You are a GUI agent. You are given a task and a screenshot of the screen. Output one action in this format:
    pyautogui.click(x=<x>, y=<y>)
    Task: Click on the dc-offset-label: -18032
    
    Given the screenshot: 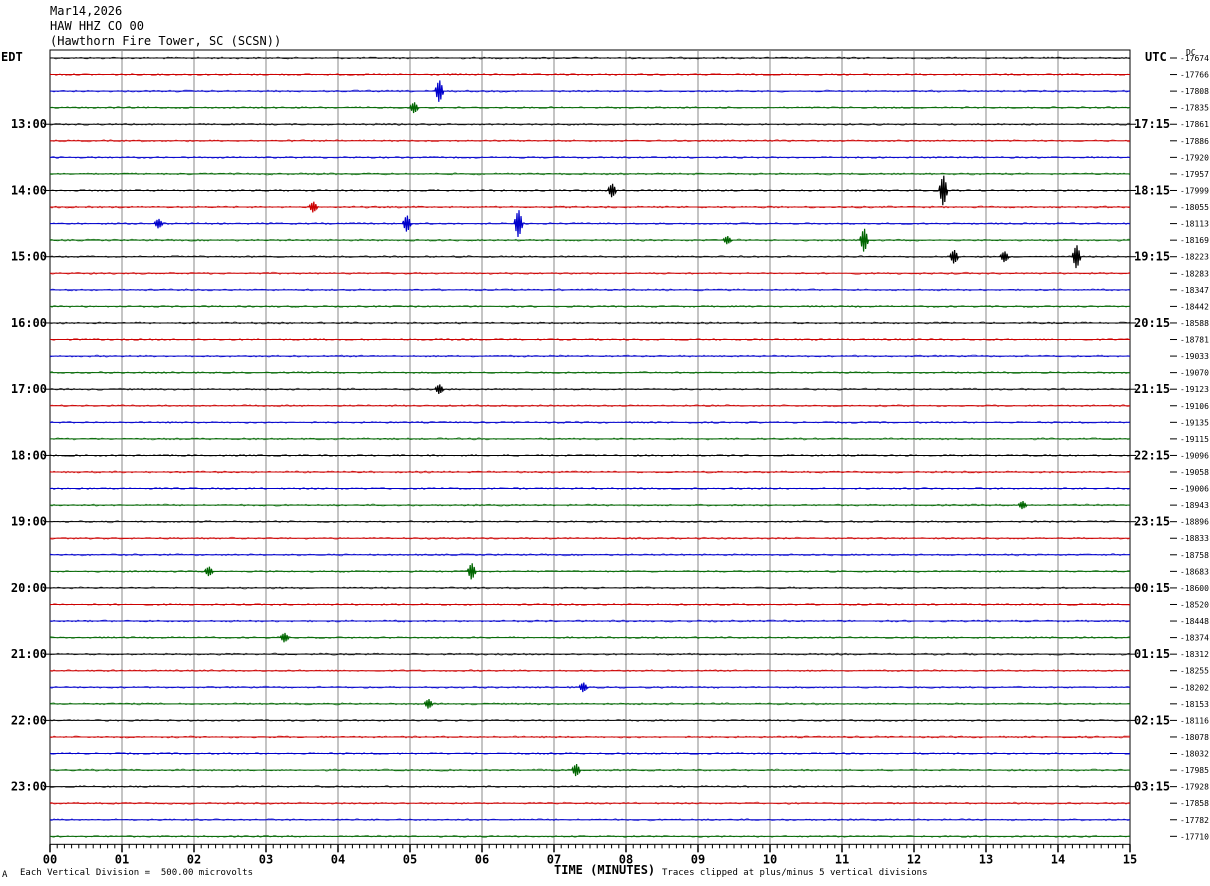 What is the action you would take?
    pyautogui.click(x=1194, y=754)
    